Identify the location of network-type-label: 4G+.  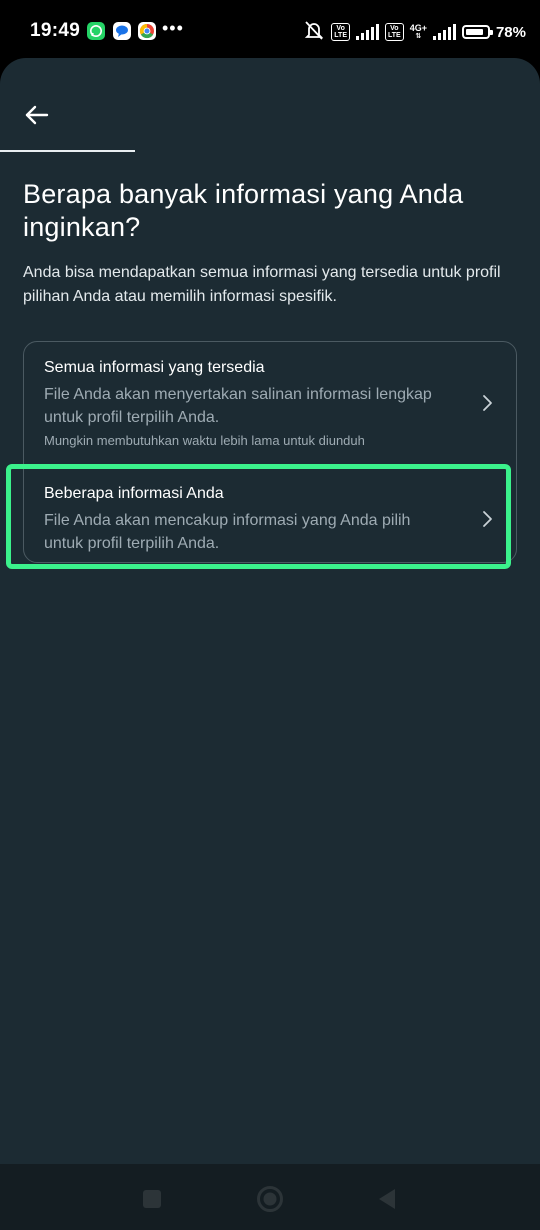
(418, 28).